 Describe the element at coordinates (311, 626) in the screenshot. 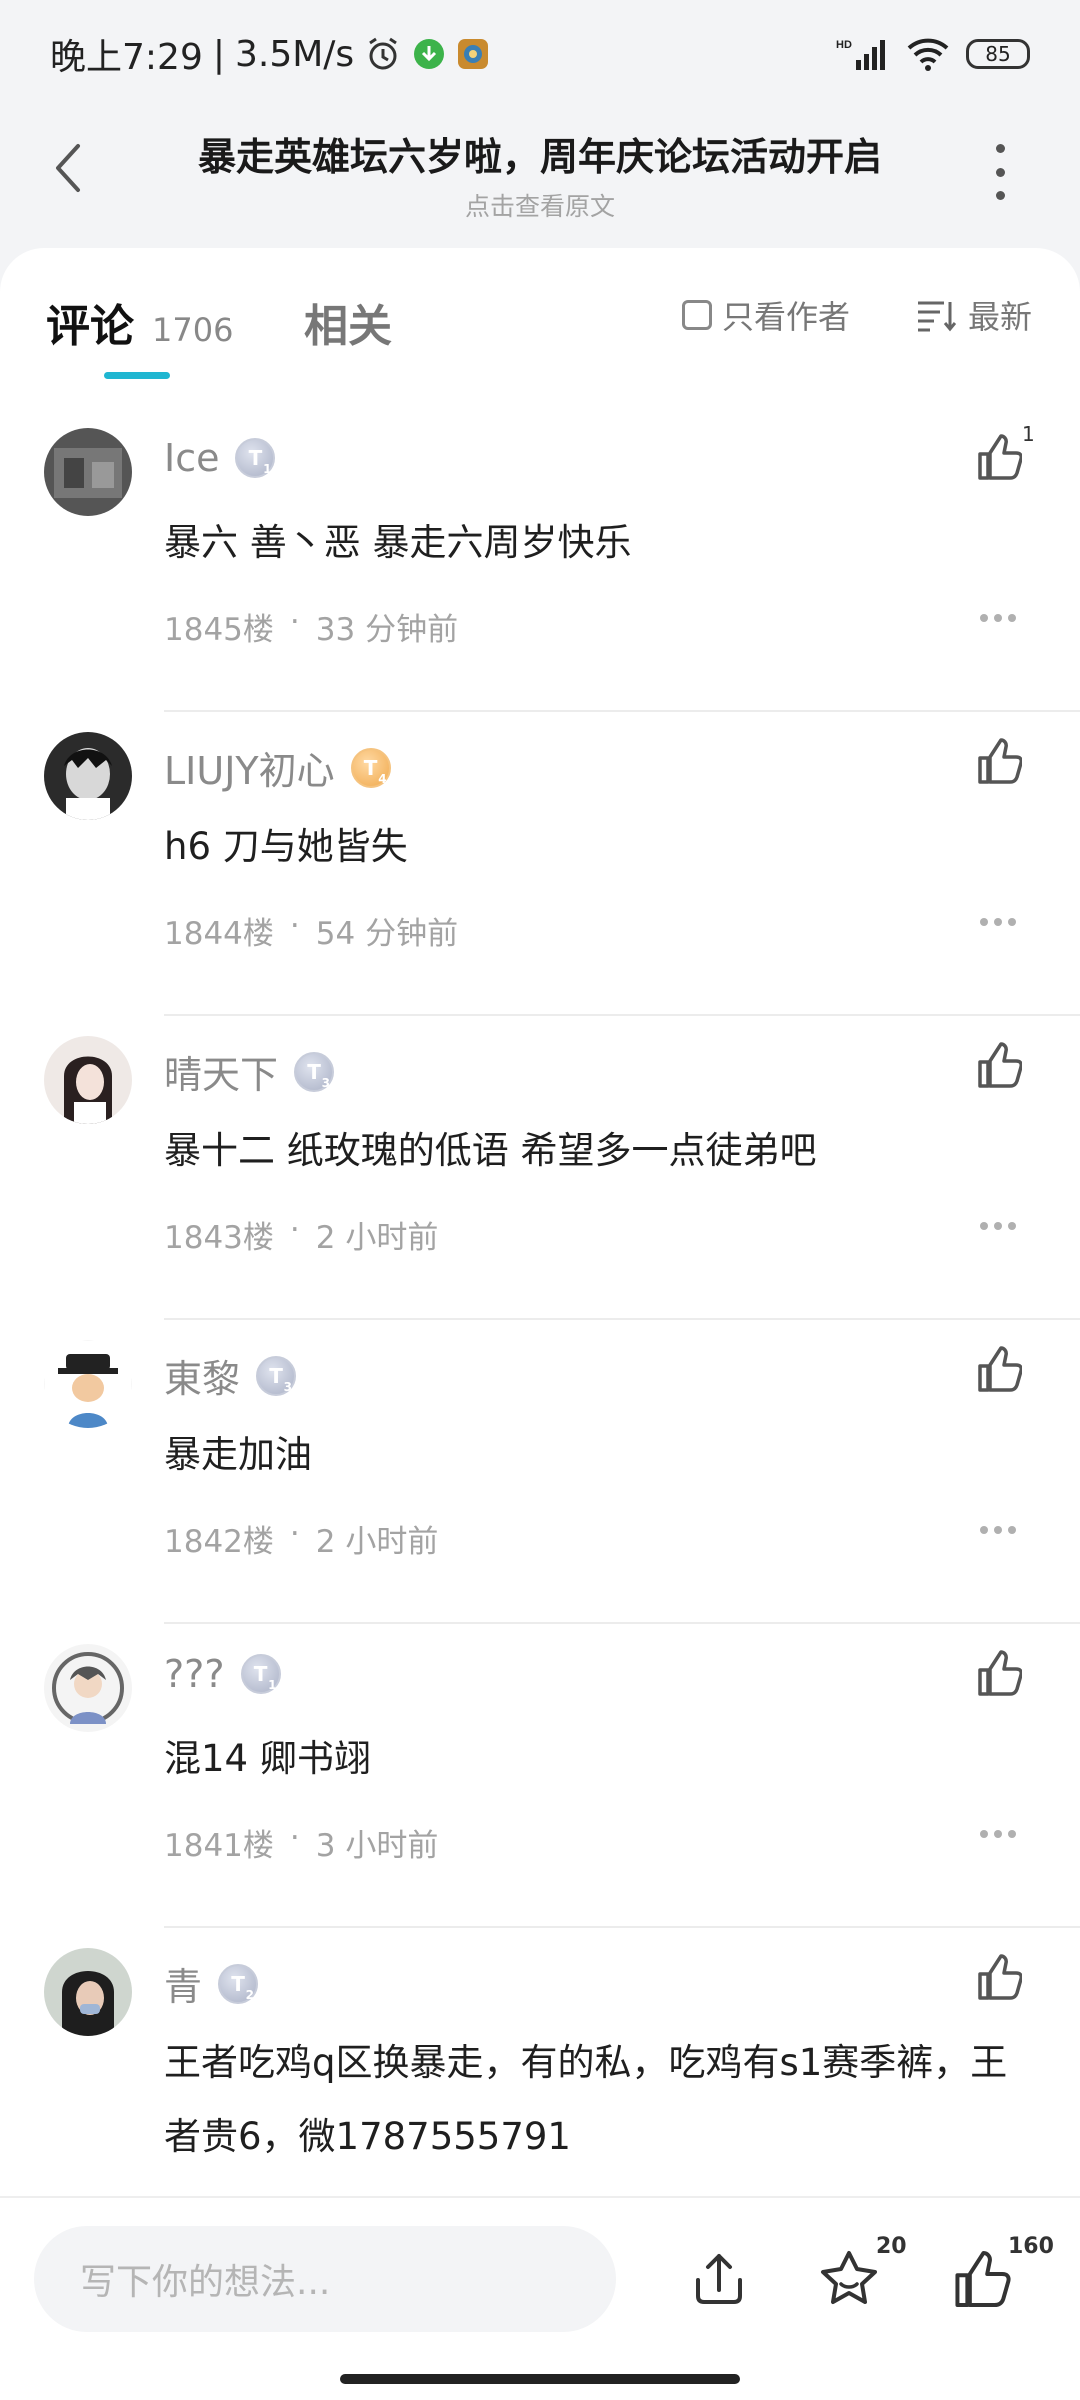

I see `comment-meta: 1845楼 · 33 分钟前` at that location.